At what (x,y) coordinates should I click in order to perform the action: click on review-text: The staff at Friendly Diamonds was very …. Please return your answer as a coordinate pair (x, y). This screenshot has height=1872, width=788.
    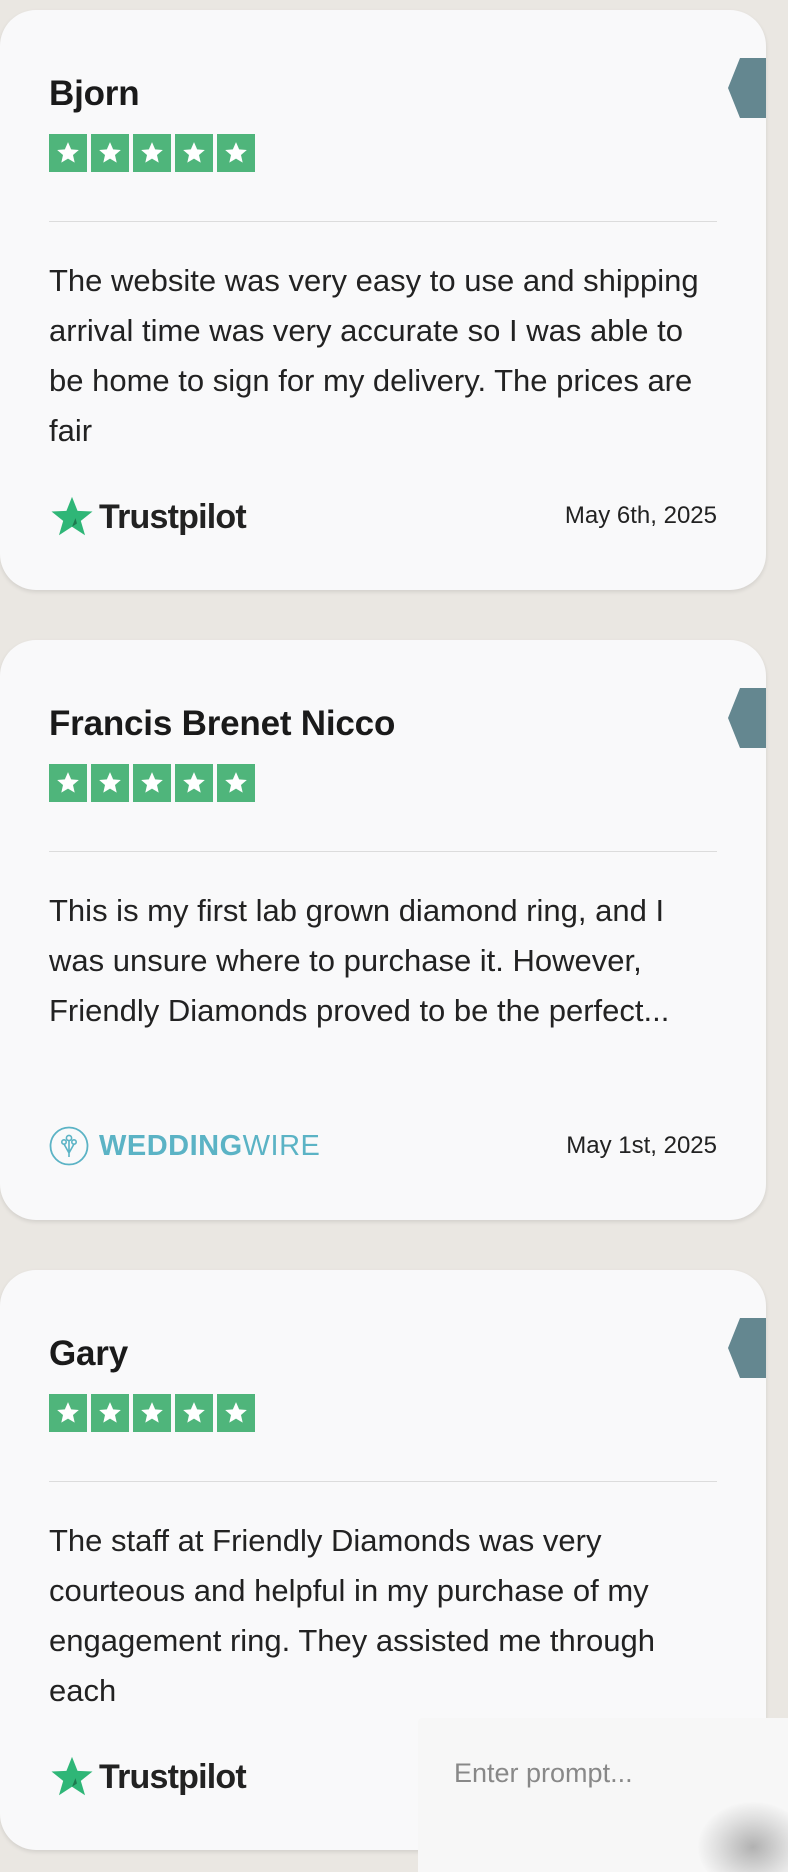
    Looking at the image, I should click on (352, 1615).